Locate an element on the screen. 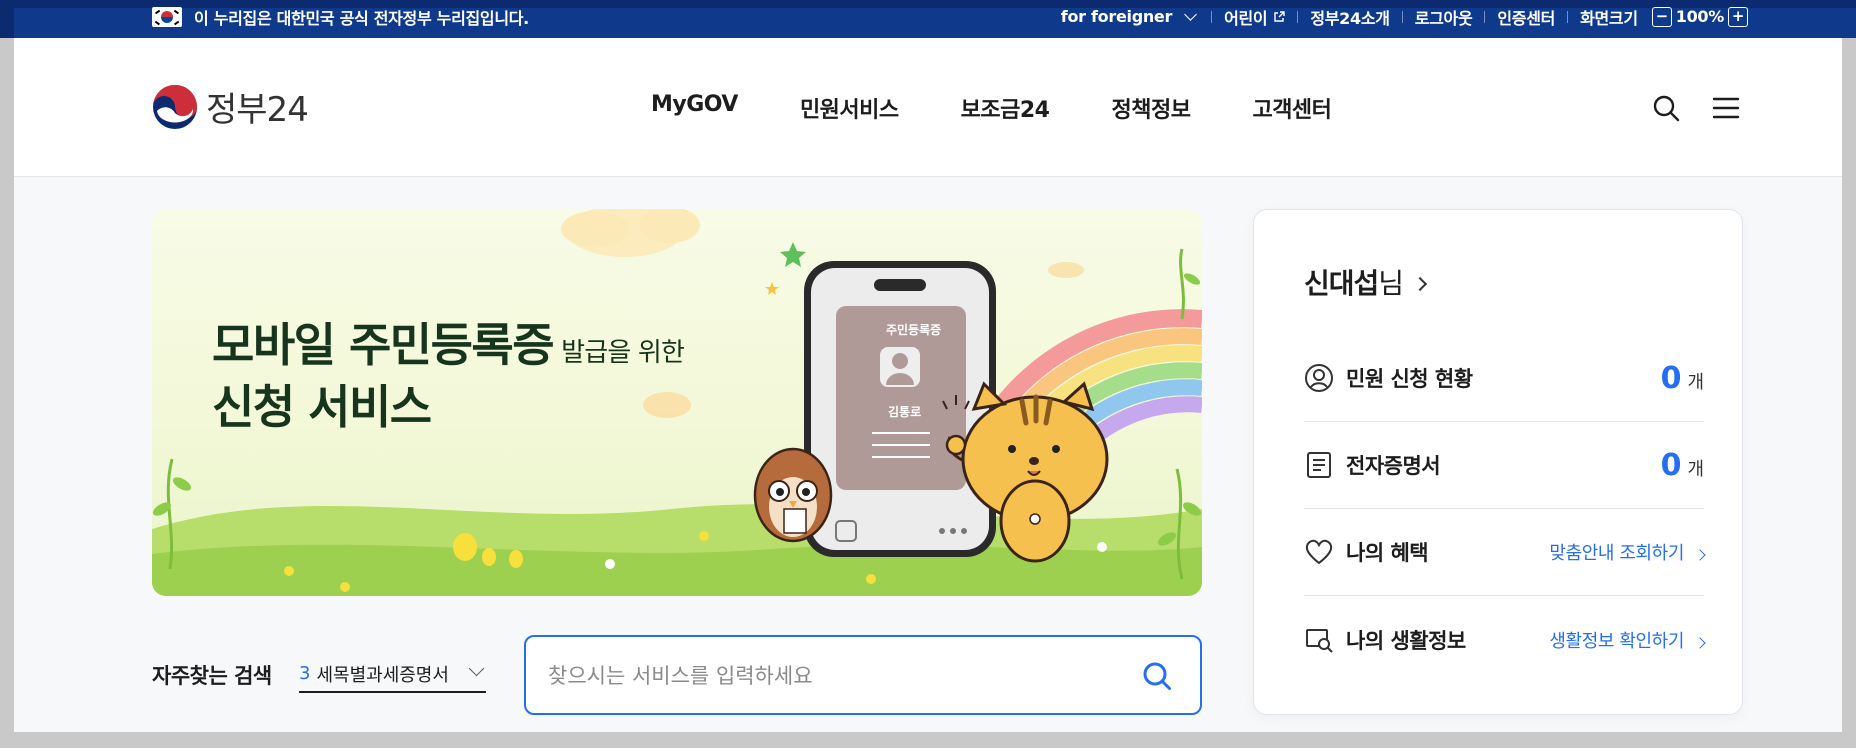  row-label: 전자증명서 is located at coordinates (1393, 466).